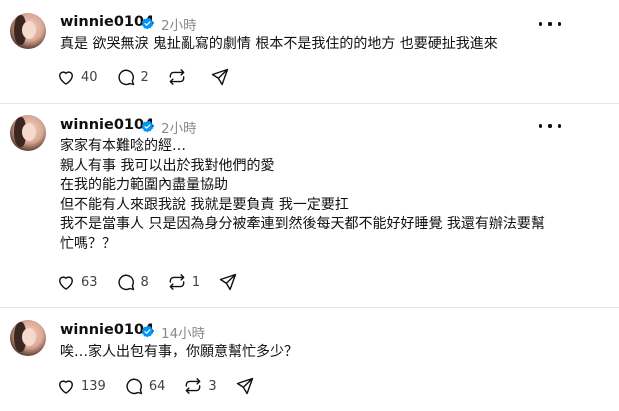 The height and width of the screenshot is (411, 619). I want to click on timestamp: 14小時, so click(183, 334).